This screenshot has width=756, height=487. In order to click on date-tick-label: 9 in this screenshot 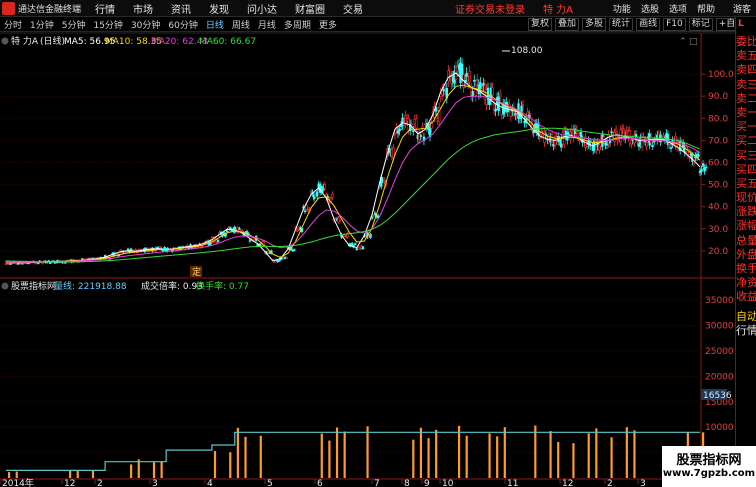, I will do `click(427, 483)`.